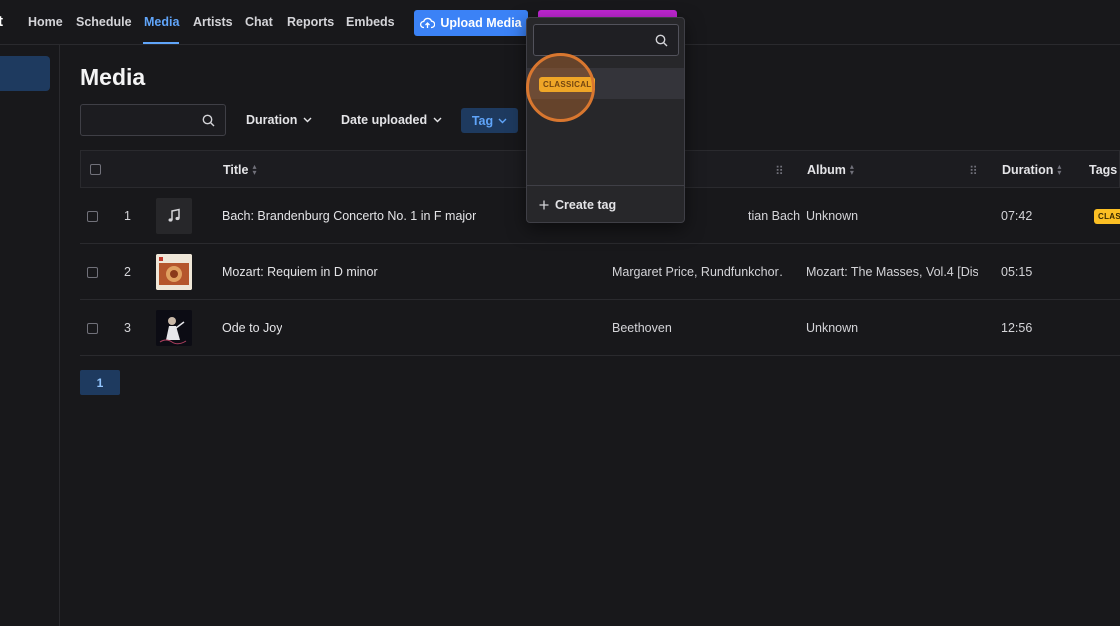 The image size is (1120, 626). I want to click on row-artist: Beethoven, so click(642, 328).